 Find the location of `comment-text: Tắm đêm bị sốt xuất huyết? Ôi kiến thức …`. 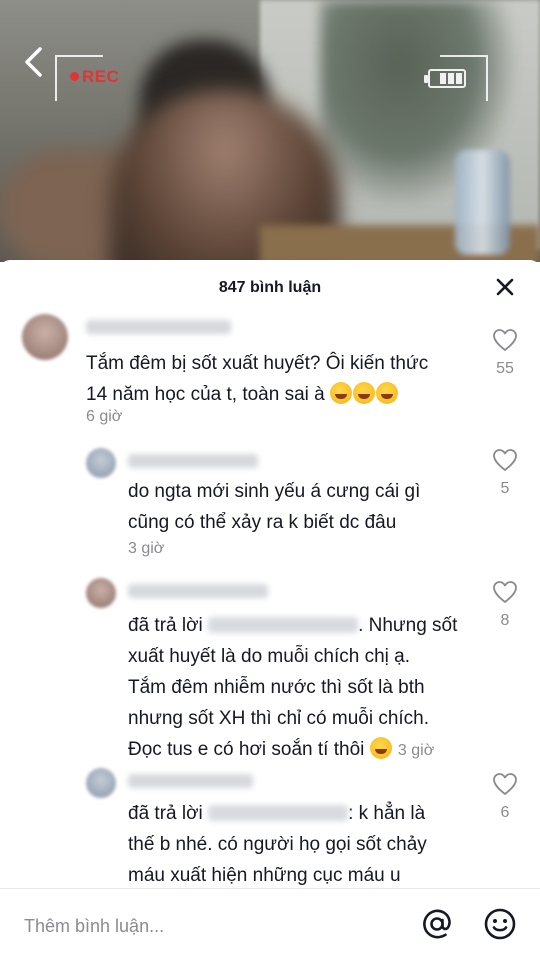

comment-text: Tắm đêm bị sốt xuất huyết? Ôi kiến thức … is located at coordinates (286, 379).